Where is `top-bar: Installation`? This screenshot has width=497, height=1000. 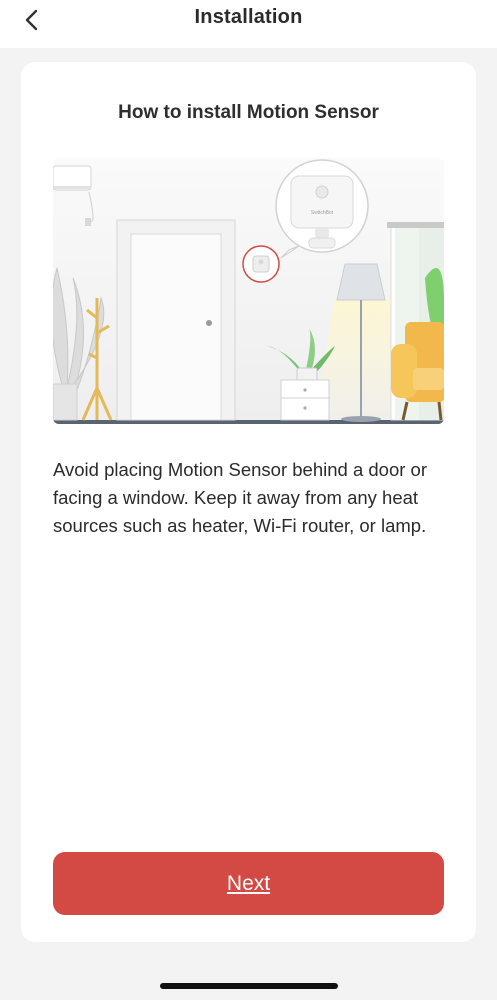 top-bar: Installation is located at coordinates (248, 24).